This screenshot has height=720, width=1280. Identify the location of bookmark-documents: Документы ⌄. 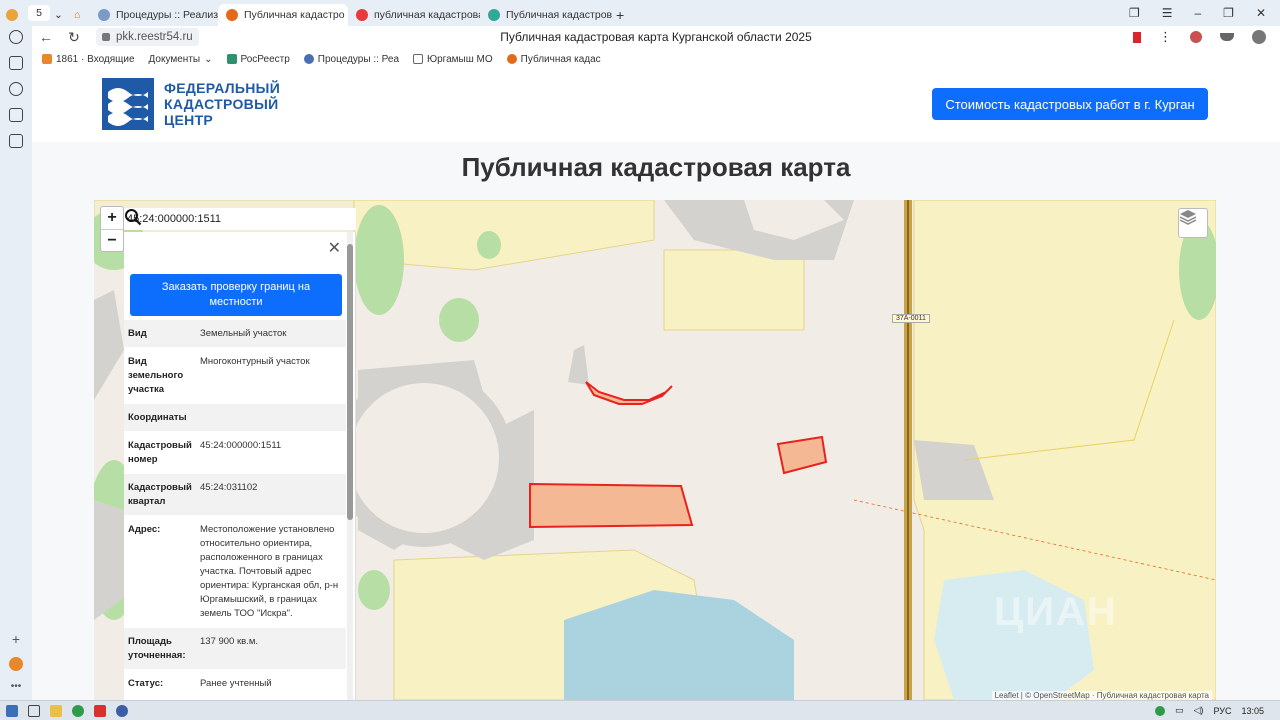
(181, 59).